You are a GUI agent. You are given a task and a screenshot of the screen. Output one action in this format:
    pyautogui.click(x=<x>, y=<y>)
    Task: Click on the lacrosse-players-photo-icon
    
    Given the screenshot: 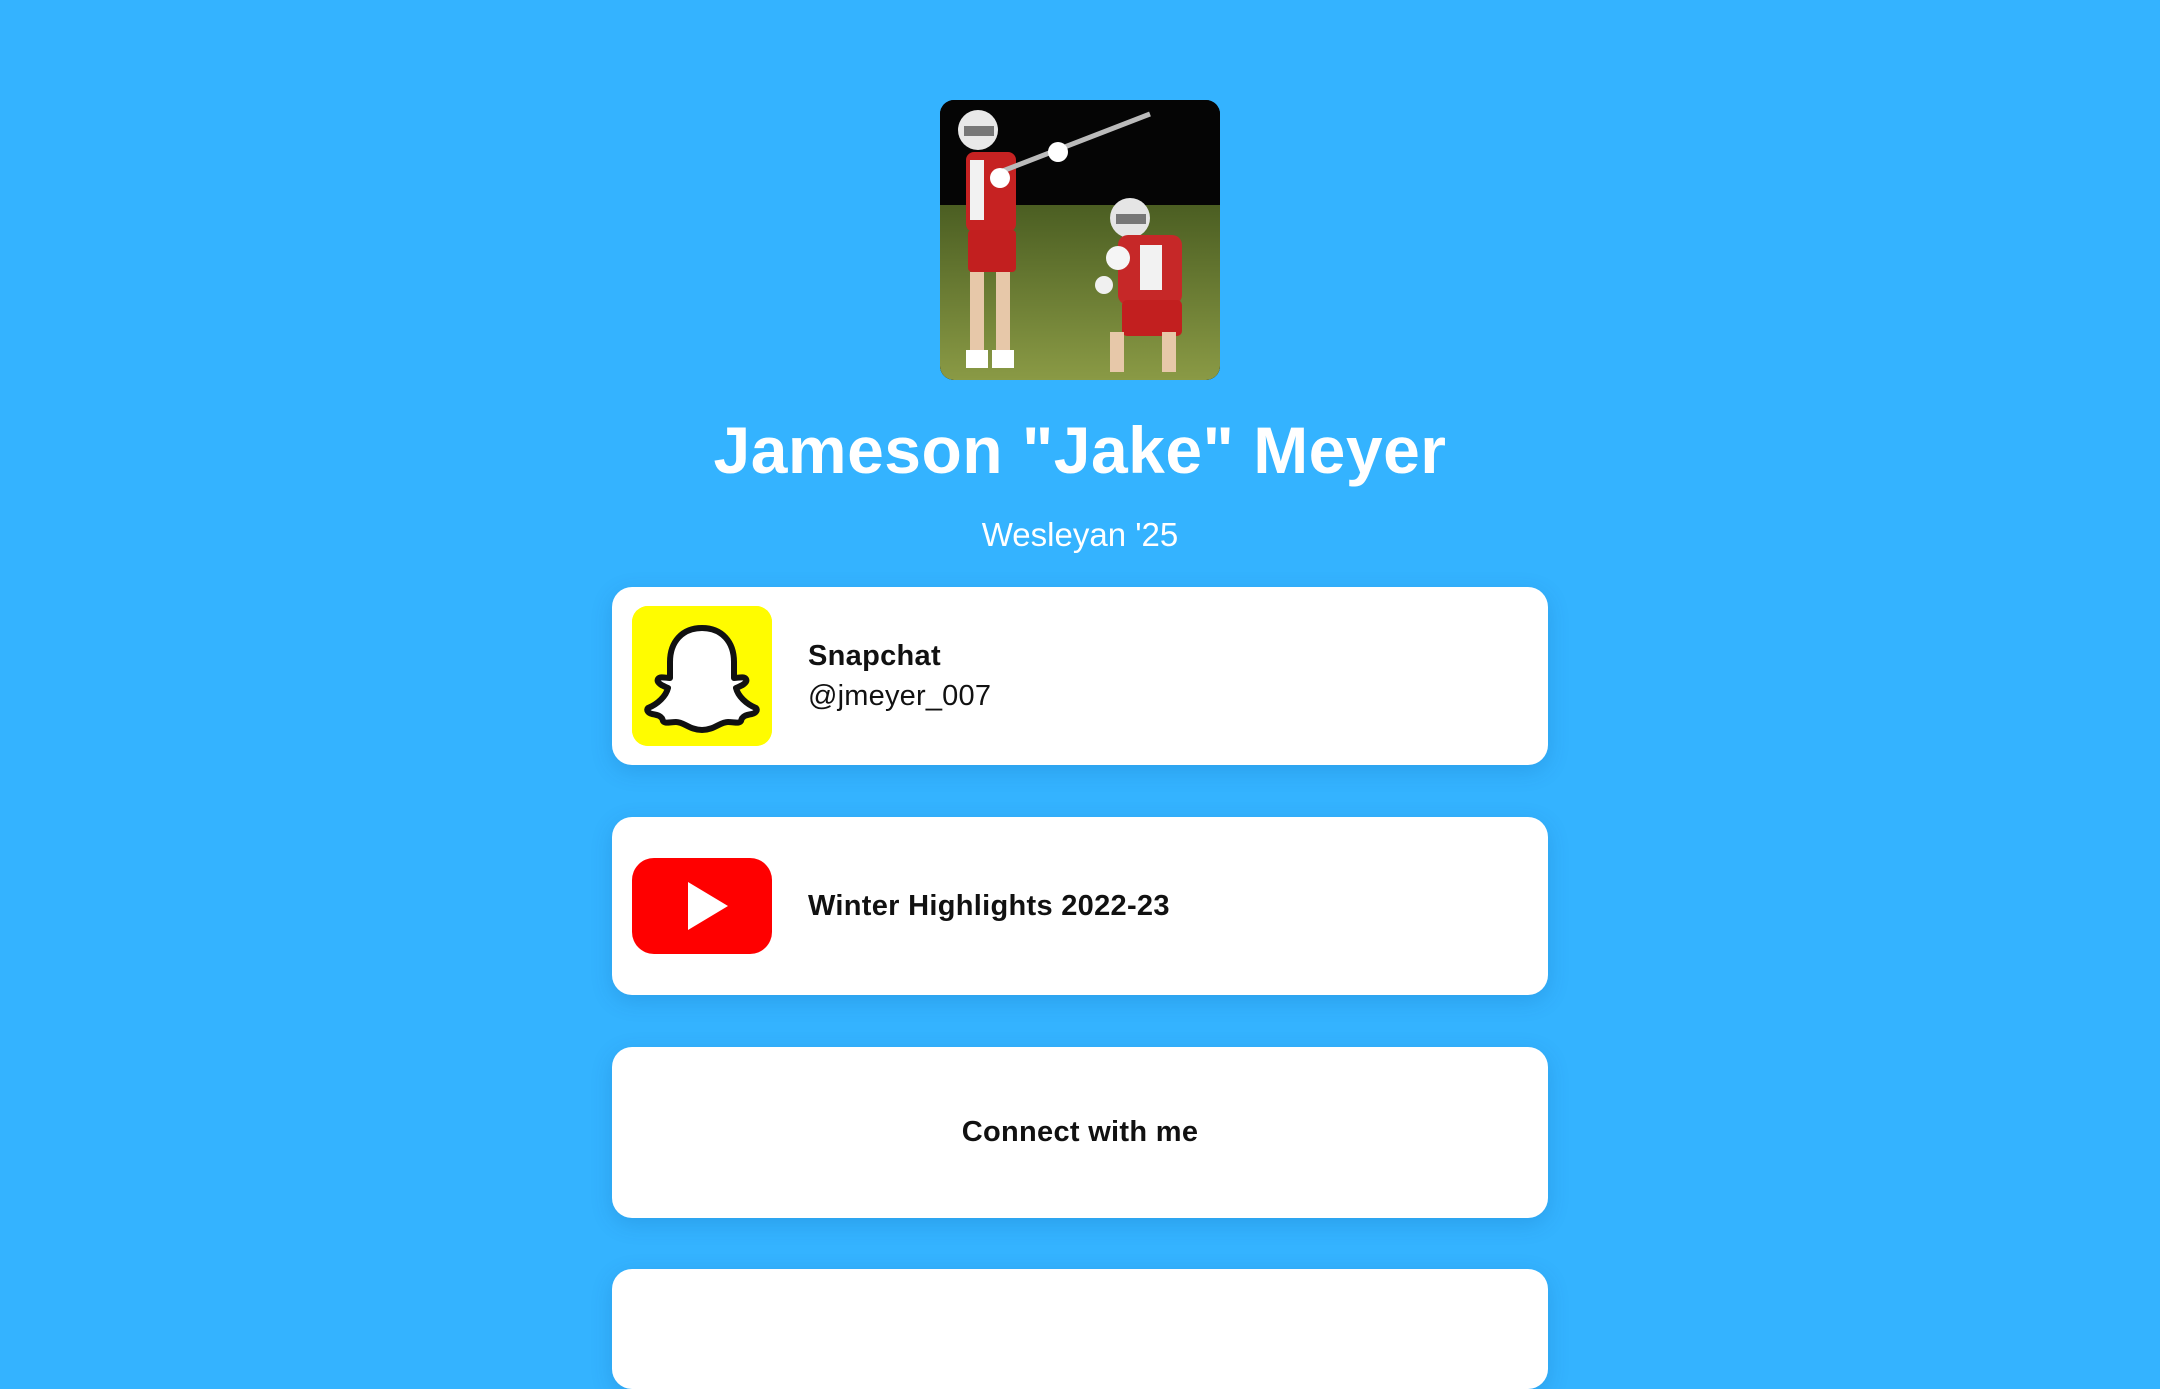 What is the action you would take?
    pyautogui.click(x=1080, y=240)
    